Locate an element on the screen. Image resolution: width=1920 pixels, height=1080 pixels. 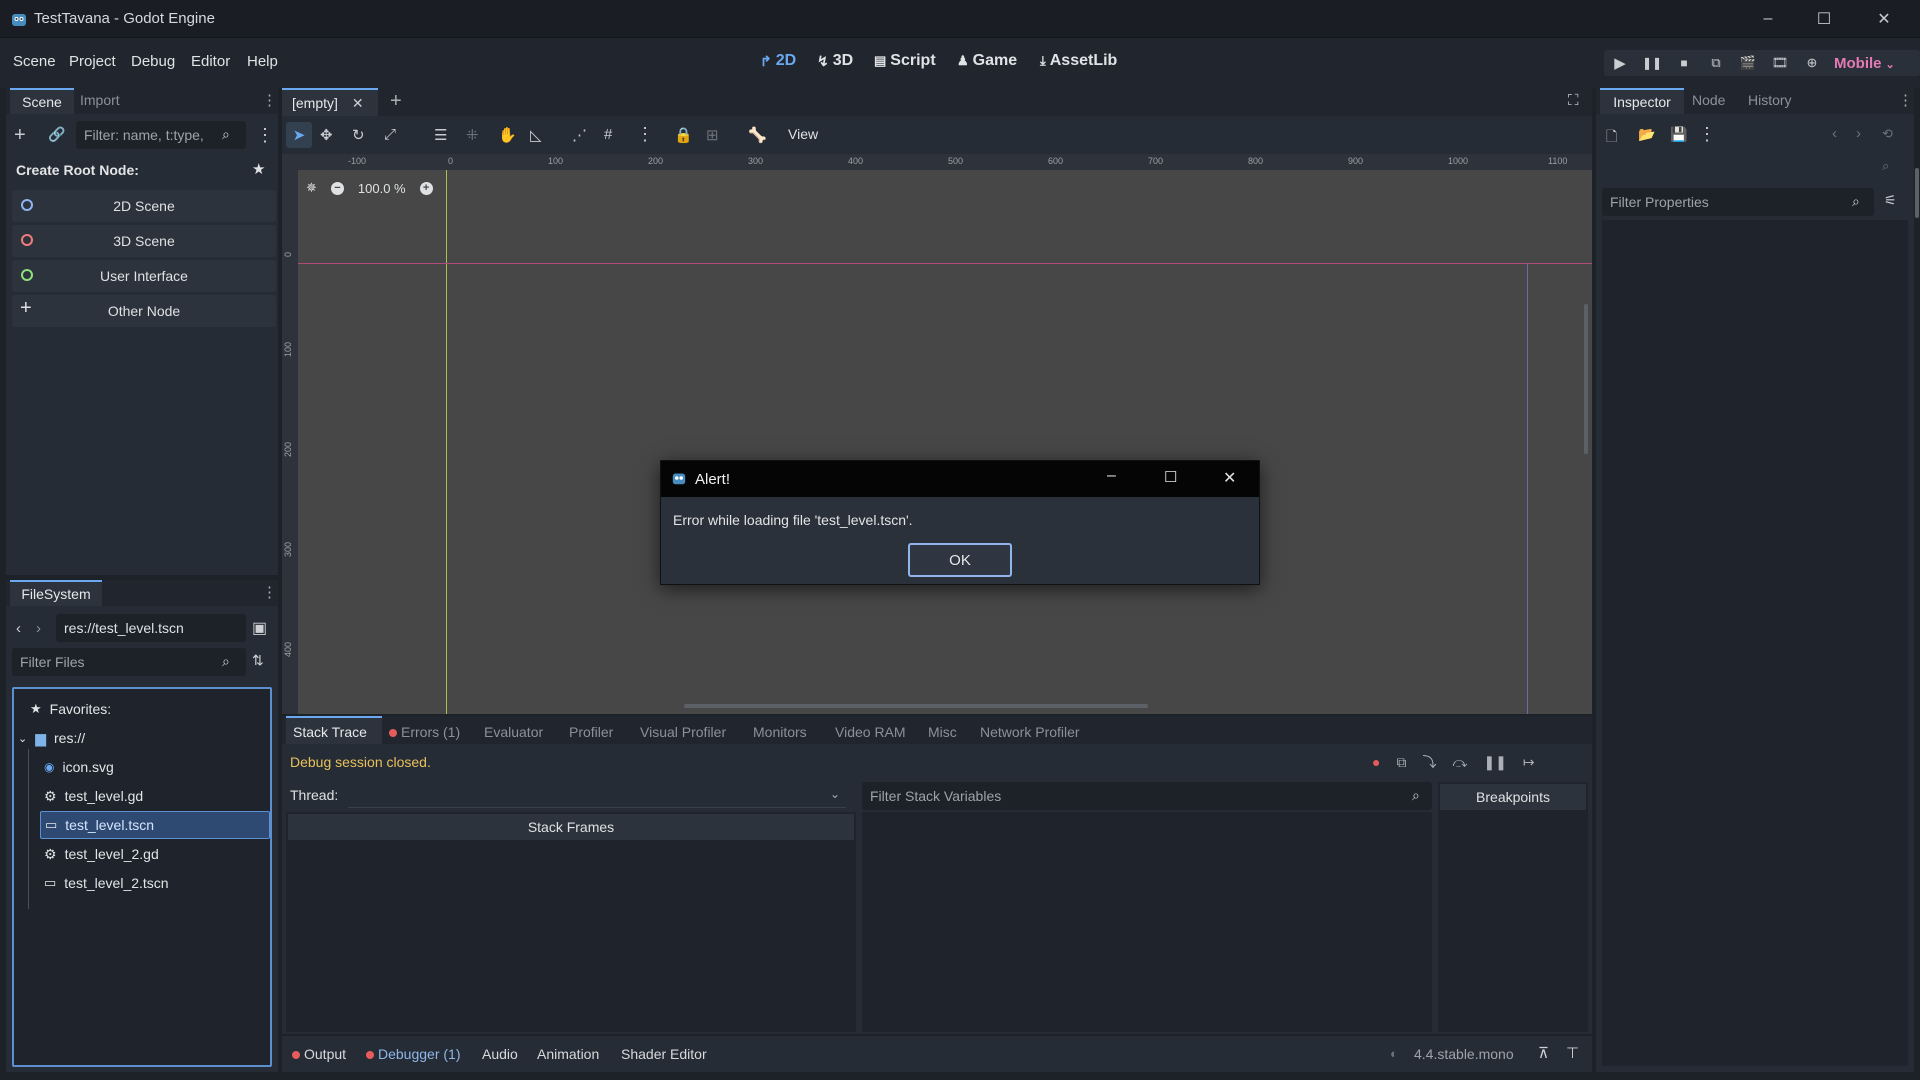
select-mode-icon: ➤ is located at coordinates (299, 135).